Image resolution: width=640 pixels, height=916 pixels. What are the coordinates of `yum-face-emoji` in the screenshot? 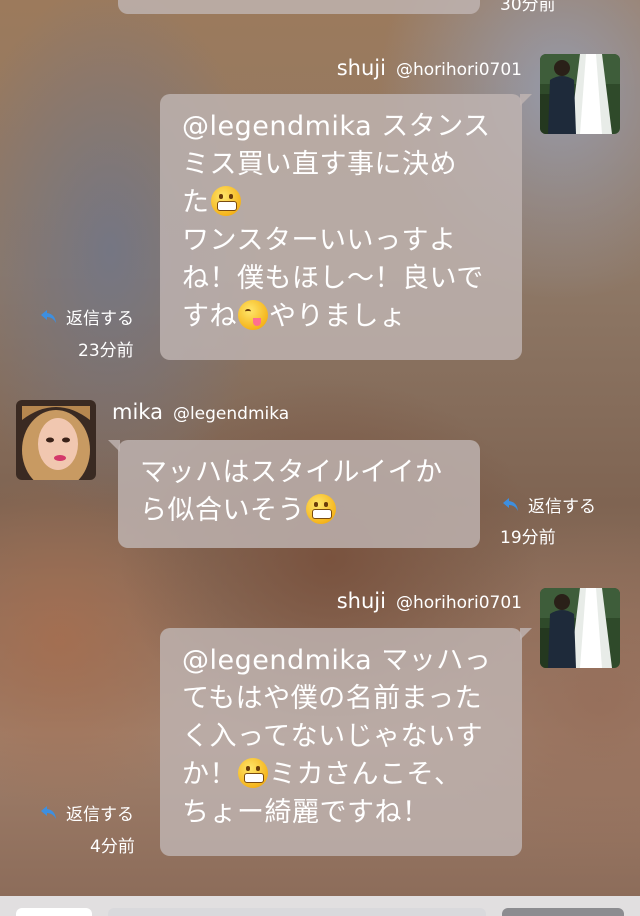 It's located at (253, 315).